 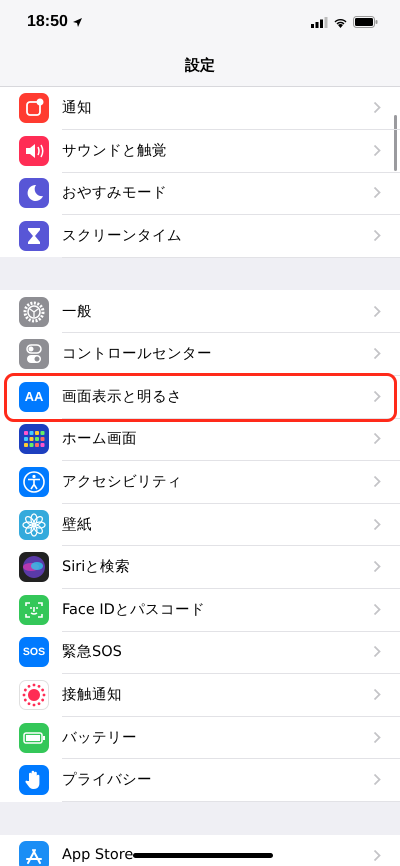 I want to click on notification-icon, so click(x=34, y=108).